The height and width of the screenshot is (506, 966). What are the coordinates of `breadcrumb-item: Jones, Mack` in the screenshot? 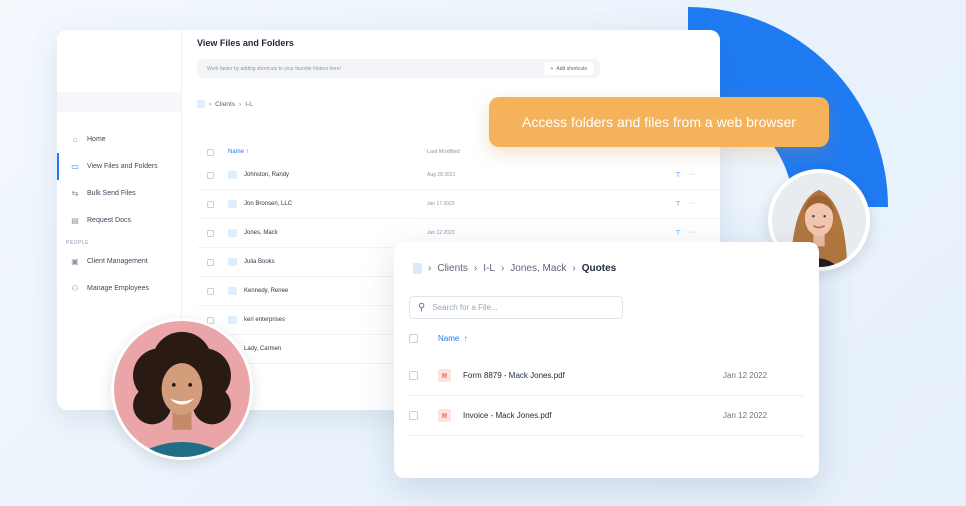 It's located at (538, 268).